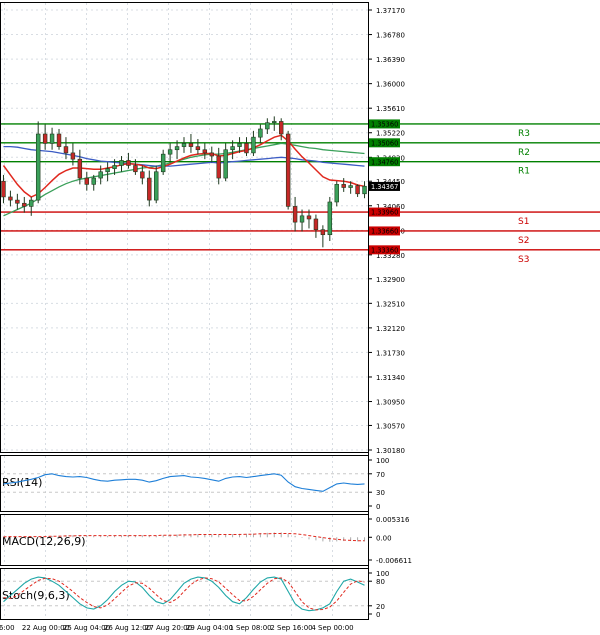  Describe the element at coordinates (390, 403) in the screenshot. I see `y-tick-label: 1.30950` at that location.